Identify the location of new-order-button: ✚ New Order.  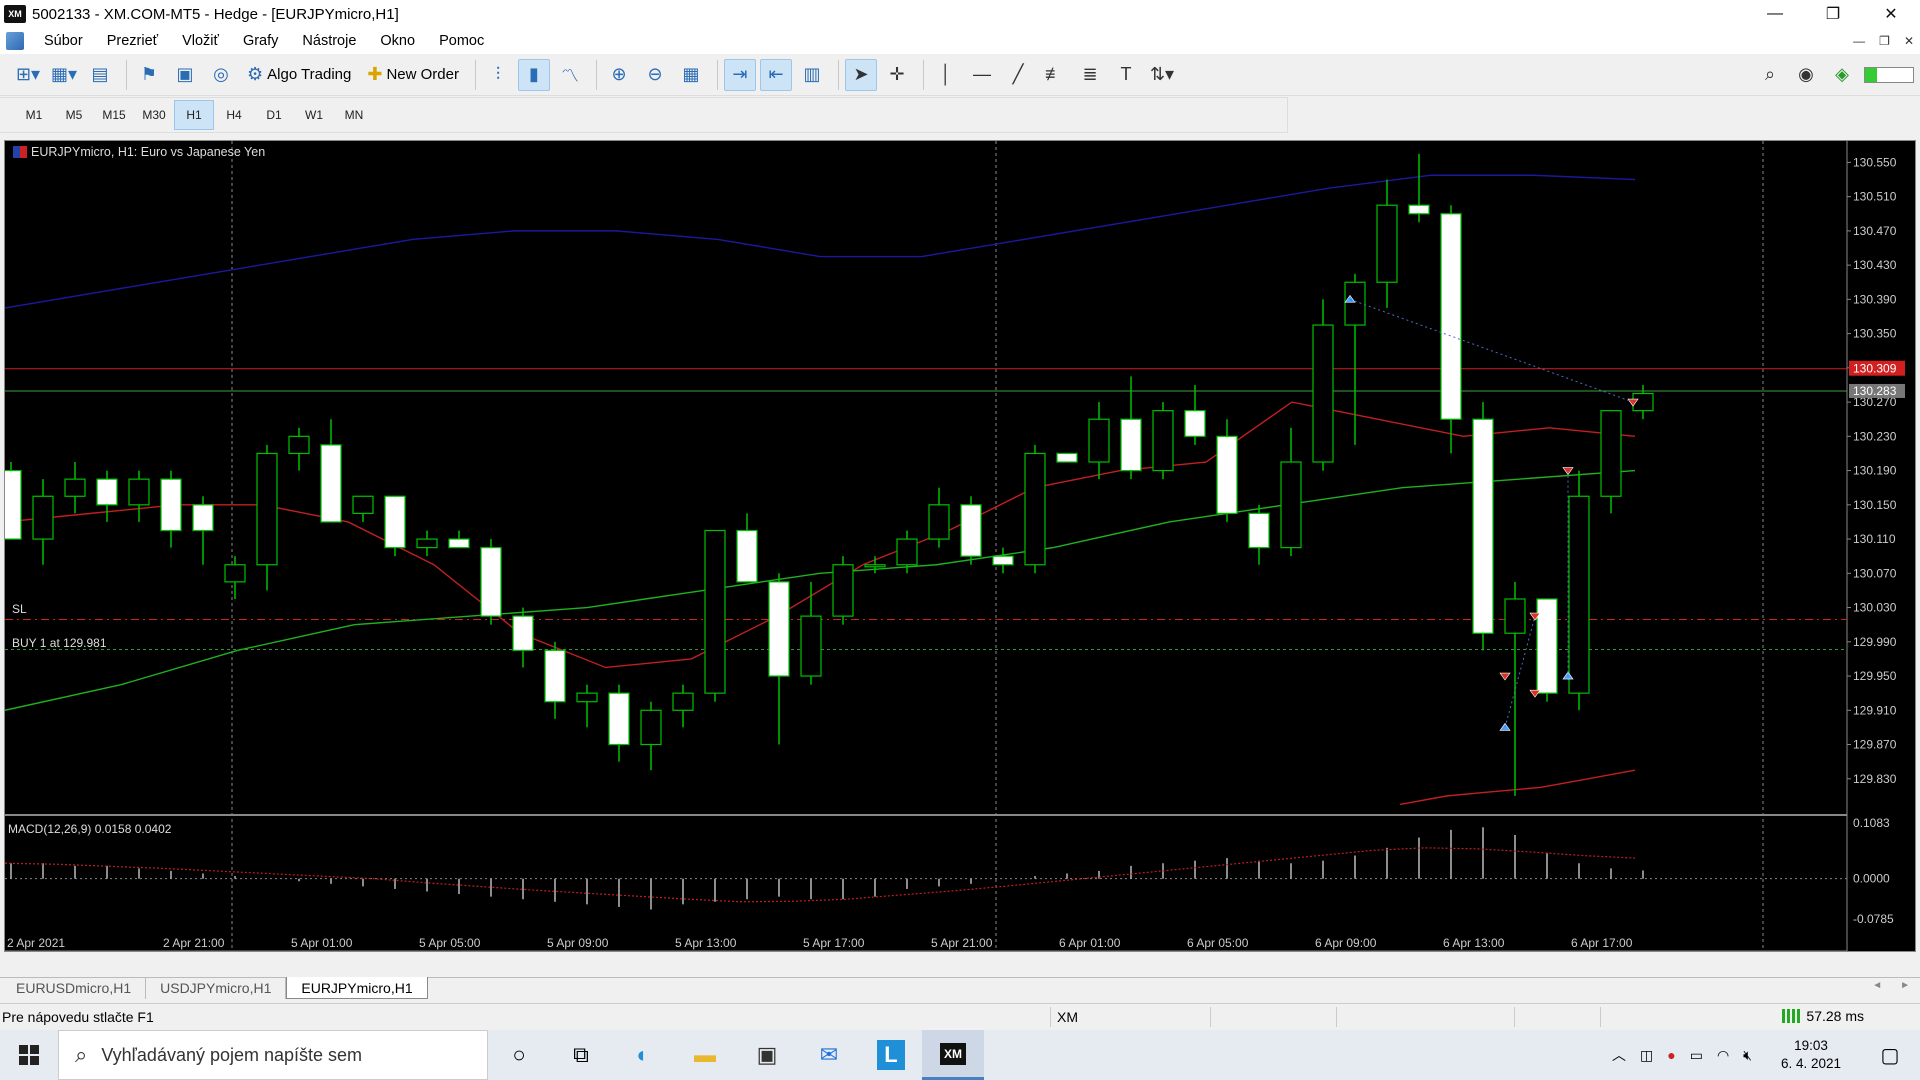
(413, 75).